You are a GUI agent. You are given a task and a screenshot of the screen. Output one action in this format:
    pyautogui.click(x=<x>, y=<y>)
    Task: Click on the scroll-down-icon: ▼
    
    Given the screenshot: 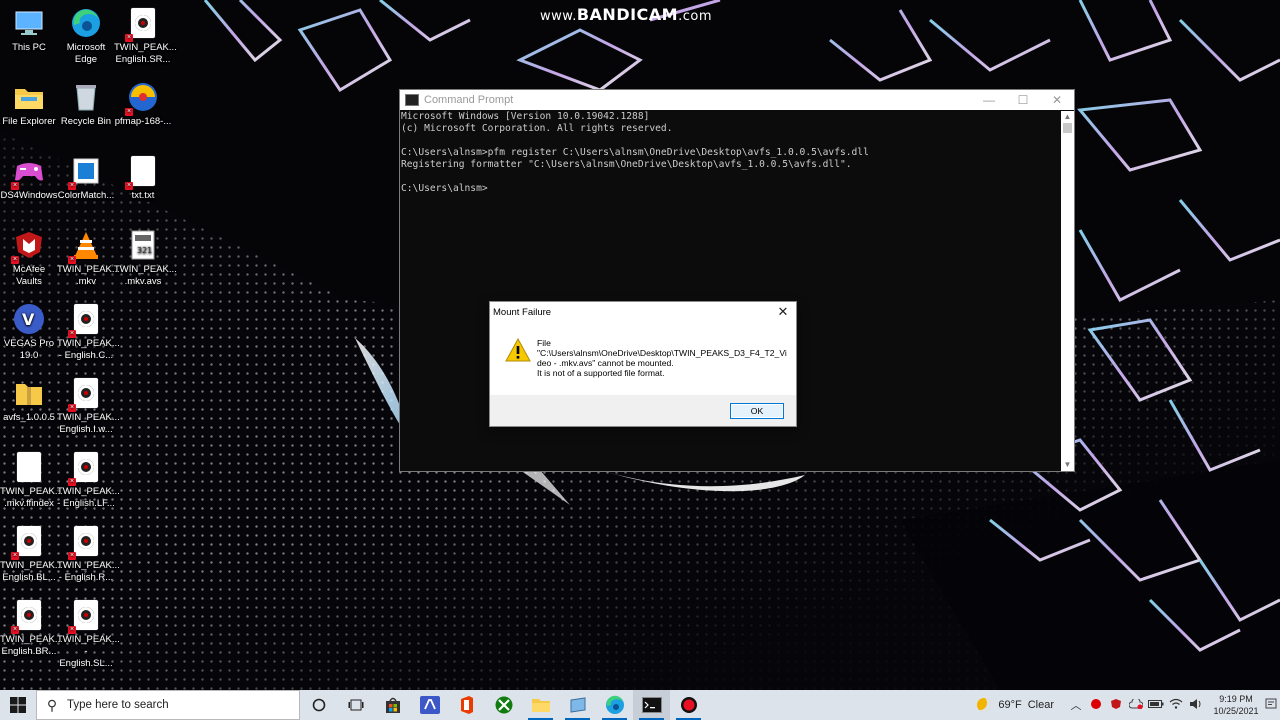 What is the action you would take?
    pyautogui.click(x=1067, y=465)
    